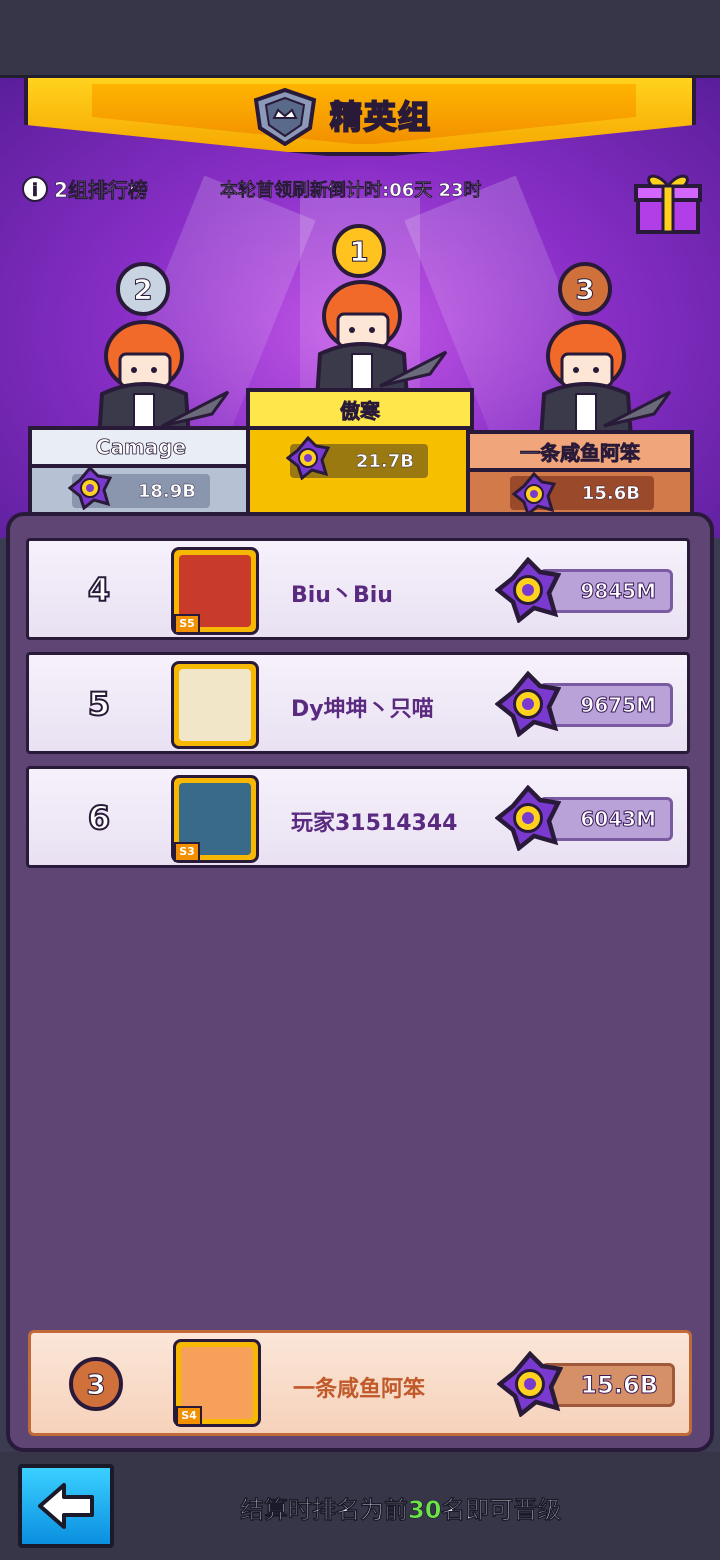  What do you see at coordinates (215, 591) in the screenshot?
I see `player-avatar: S5` at bounding box center [215, 591].